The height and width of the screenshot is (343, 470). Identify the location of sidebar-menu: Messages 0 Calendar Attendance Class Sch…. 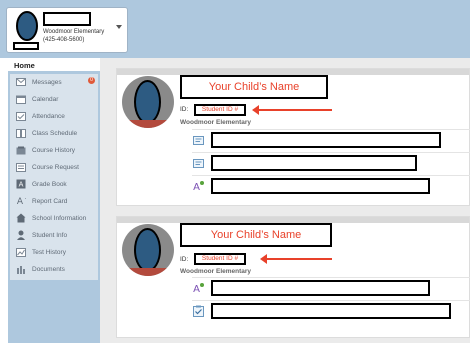
(54, 177).